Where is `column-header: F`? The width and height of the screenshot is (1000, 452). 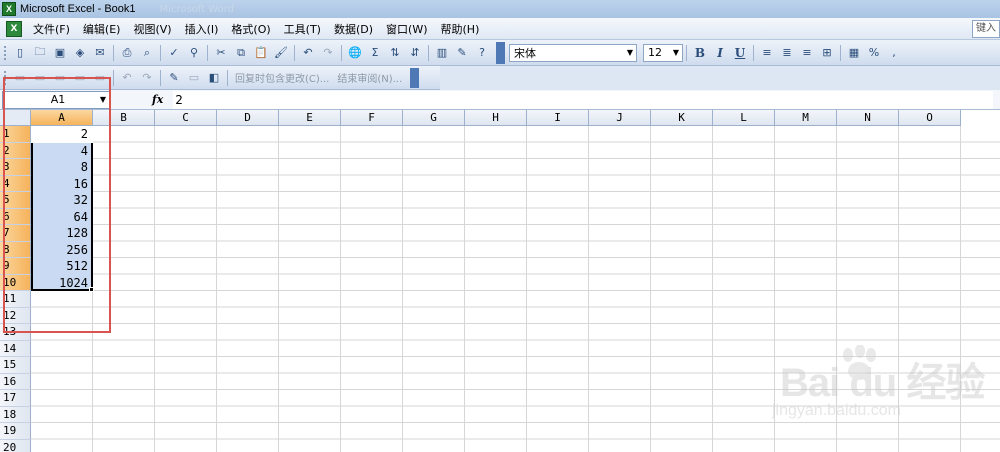 column-header: F is located at coordinates (372, 118).